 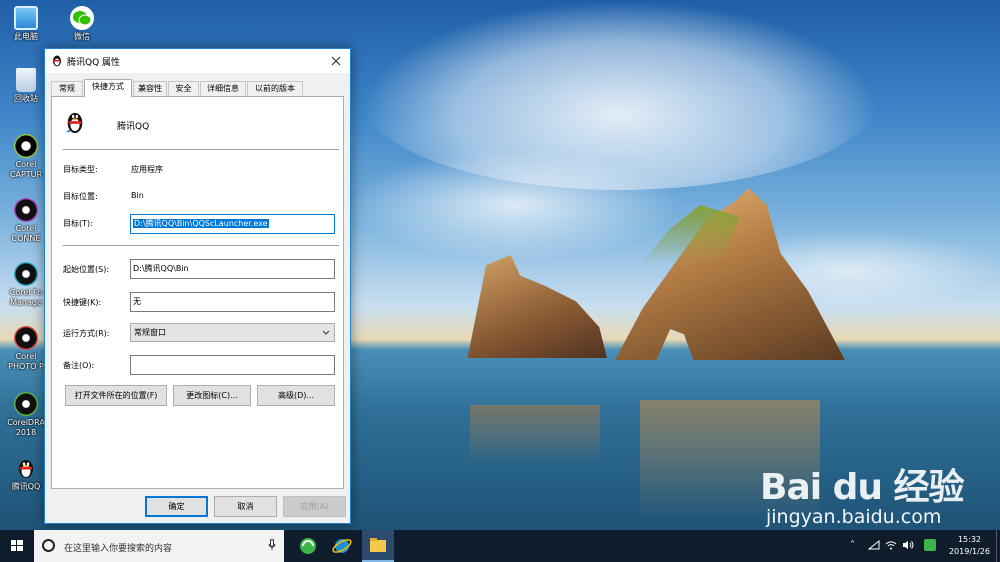 I want to click on cortana-icon, so click(x=48, y=545).